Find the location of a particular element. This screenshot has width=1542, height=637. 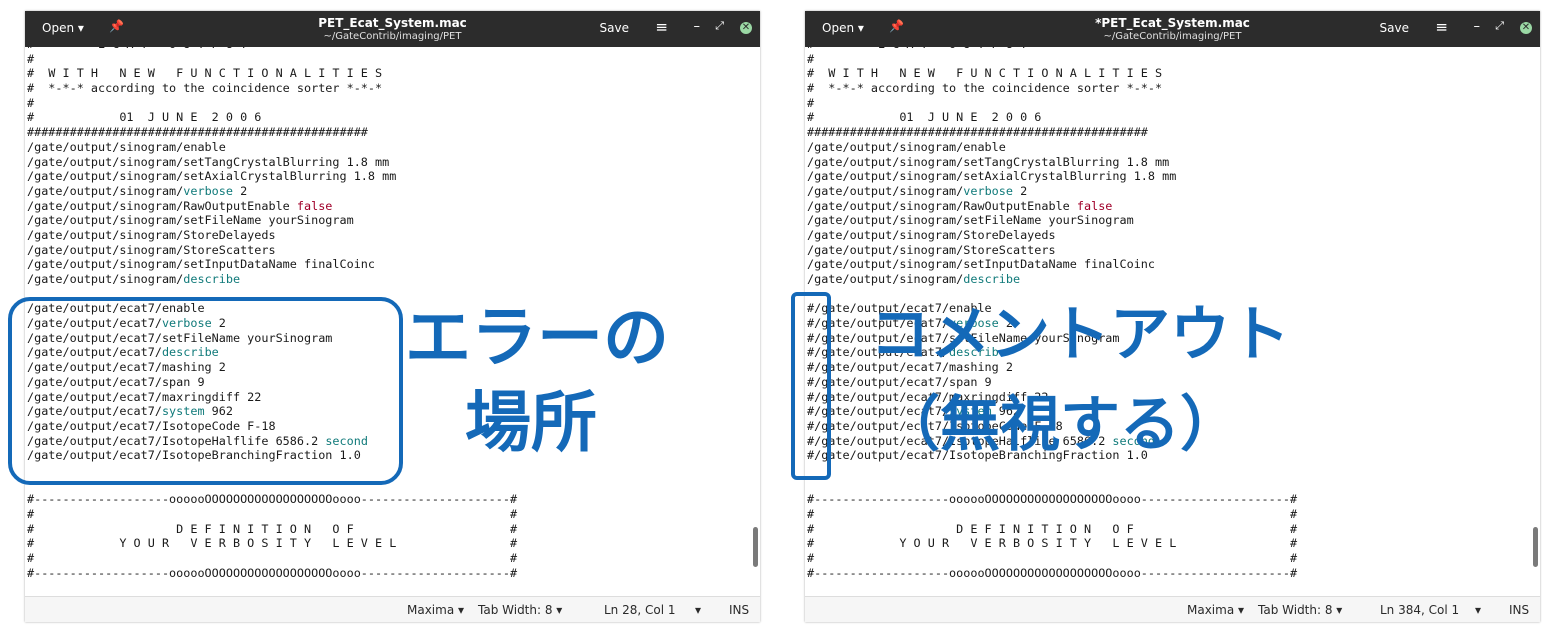

error-location-frame is located at coordinates (205, 391).